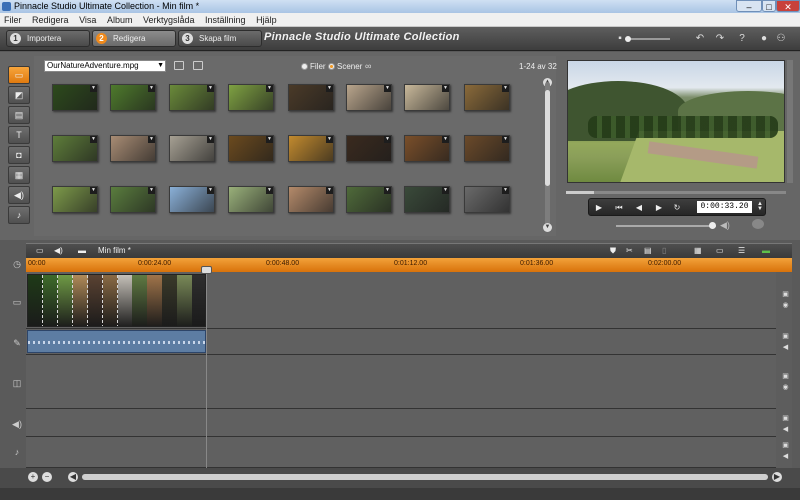 Image resolution: width=800 pixels, height=500 pixels. I want to click on help-icon: ?, so click(742, 39).